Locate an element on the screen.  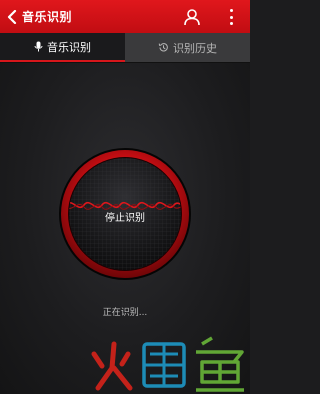
watermark-logo is located at coordinates (167, 358).